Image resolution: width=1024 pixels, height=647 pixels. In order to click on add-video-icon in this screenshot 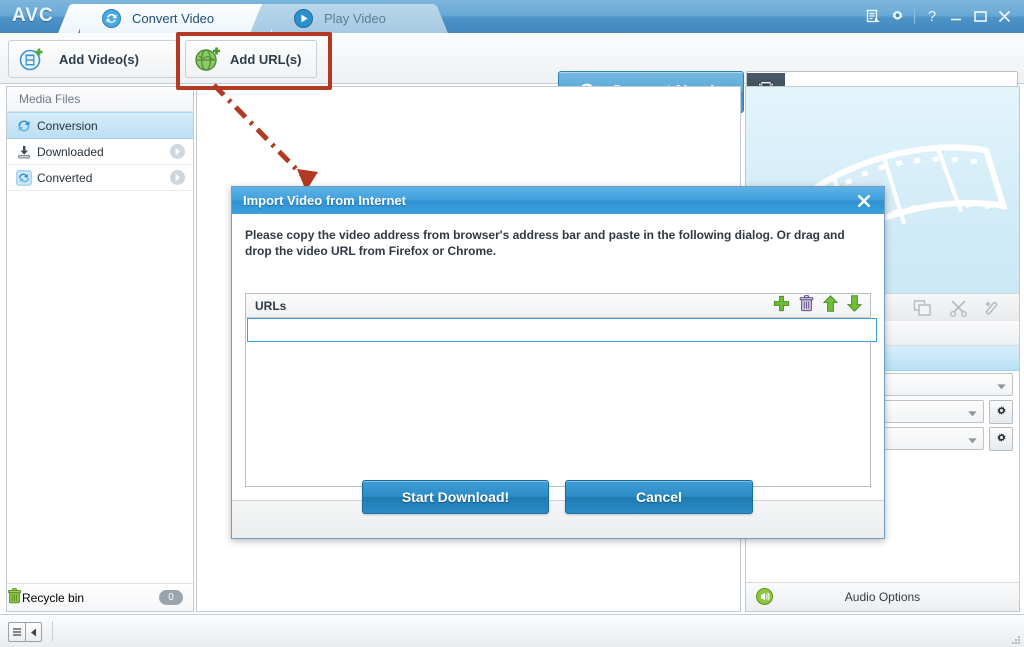, I will do `click(32, 60)`.